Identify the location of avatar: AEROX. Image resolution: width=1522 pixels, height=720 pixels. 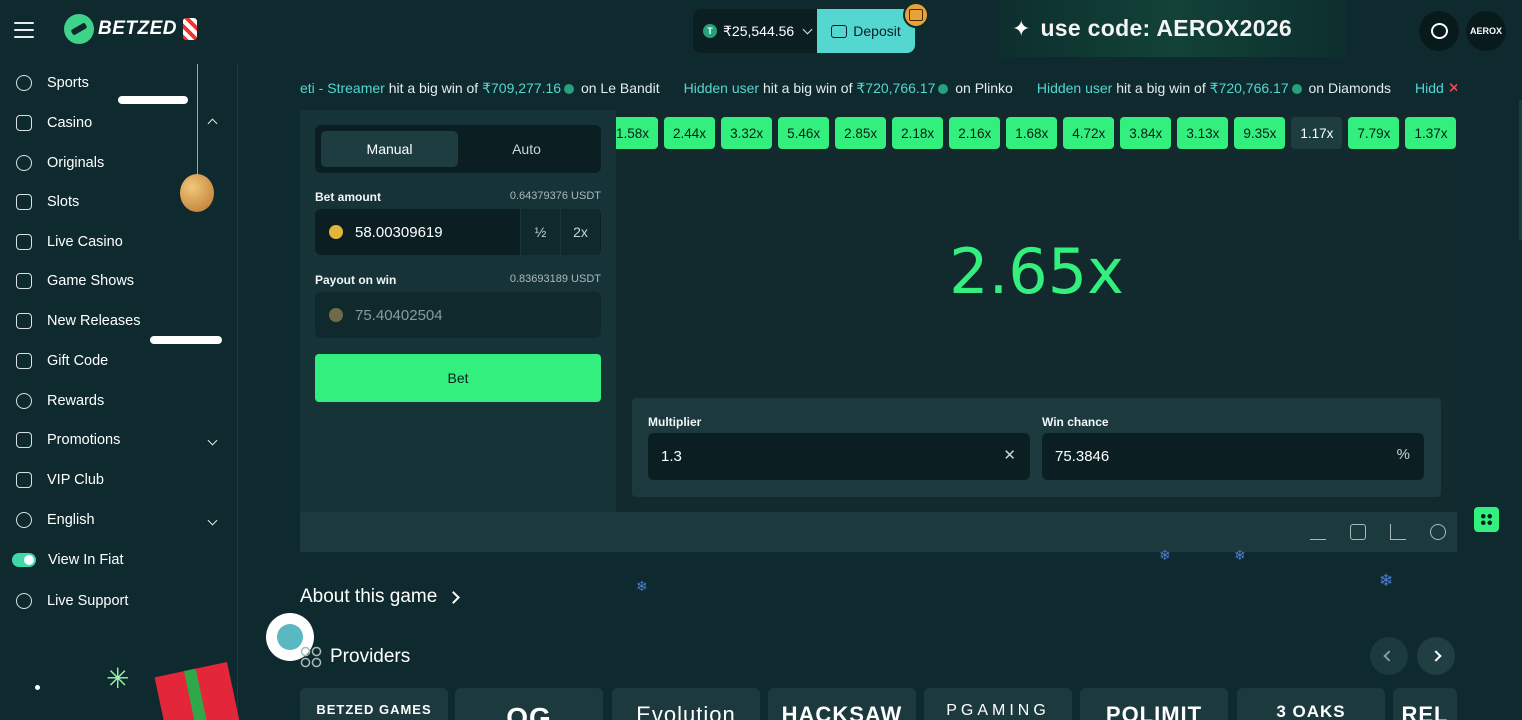
(1486, 31).